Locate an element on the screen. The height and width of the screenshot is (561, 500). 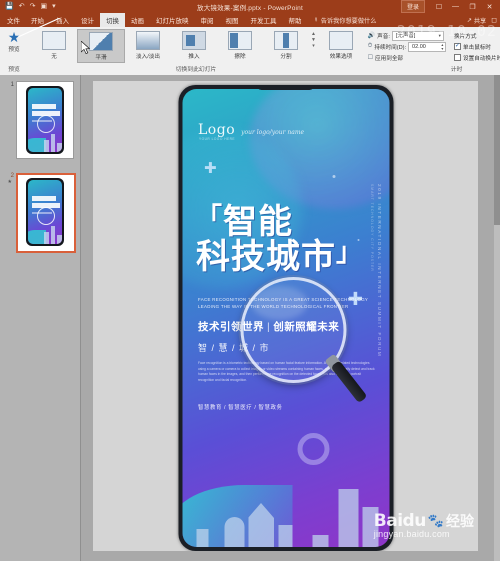
transition-push: 推入 is located at coordinates (194, 45).